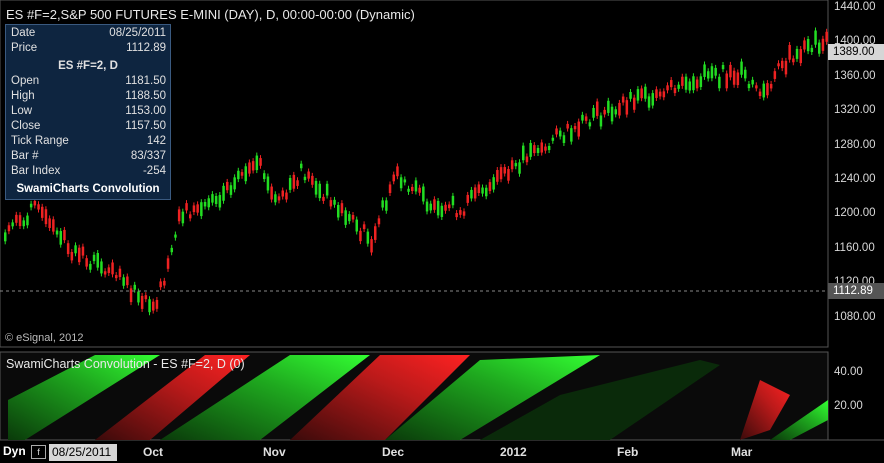 The height and width of the screenshot is (463, 884). I want to click on function-button: f, so click(38, 452).